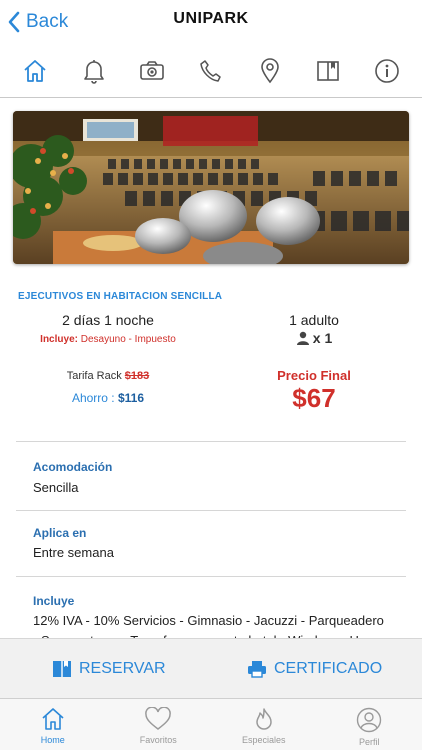 This screenshot has width=422, height=750. I want to click on guests-count: x 1, so click(322, 338).